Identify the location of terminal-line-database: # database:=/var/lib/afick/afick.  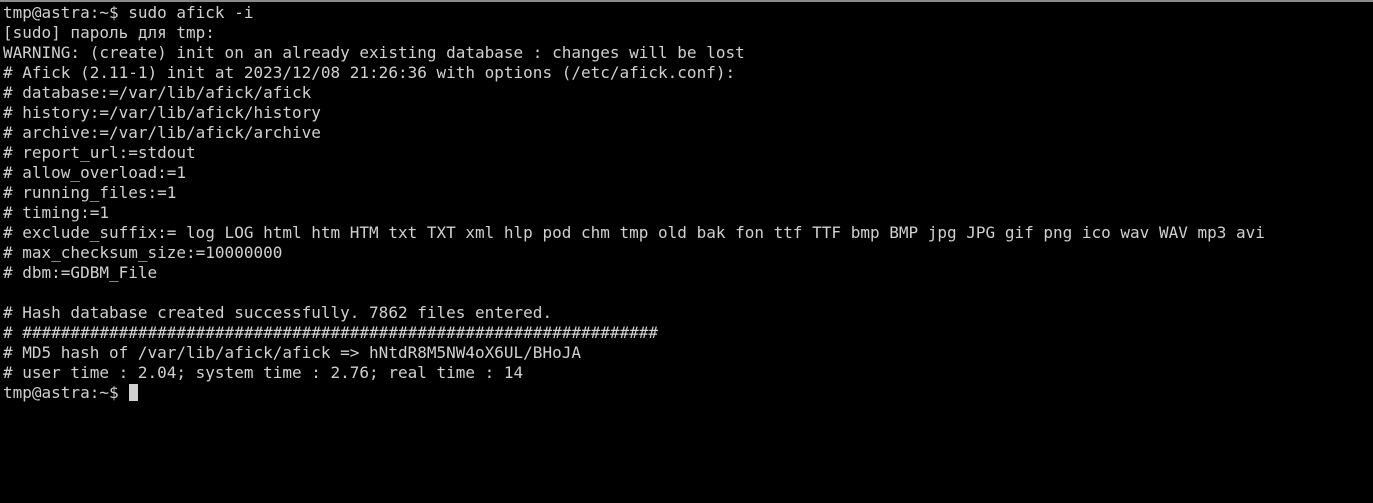
(157, 92).